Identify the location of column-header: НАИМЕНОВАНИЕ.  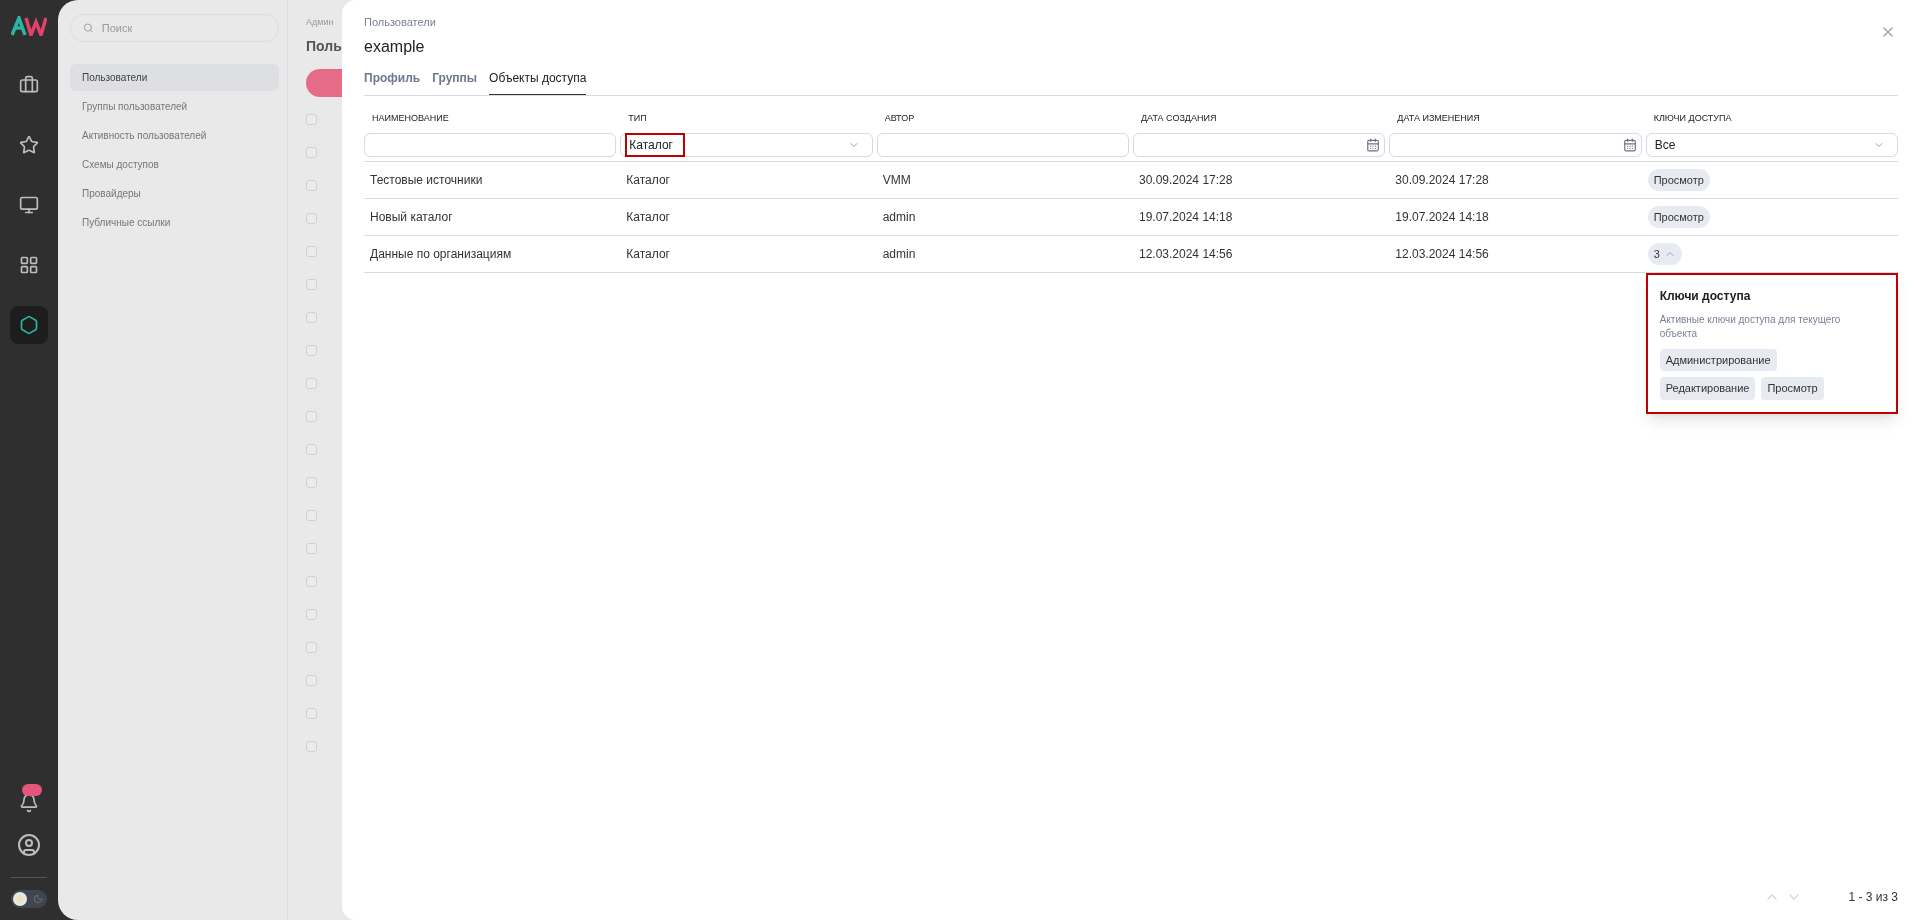
(410, 118).